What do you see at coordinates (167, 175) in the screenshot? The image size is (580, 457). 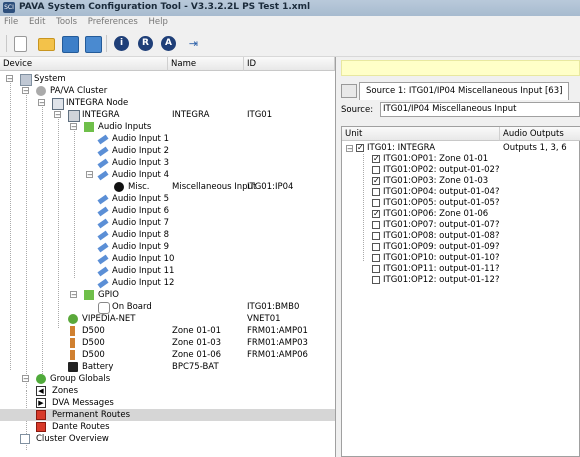 I see `tree-item-audio-input: − Audio Input 4` at bounding box center [167, 175].